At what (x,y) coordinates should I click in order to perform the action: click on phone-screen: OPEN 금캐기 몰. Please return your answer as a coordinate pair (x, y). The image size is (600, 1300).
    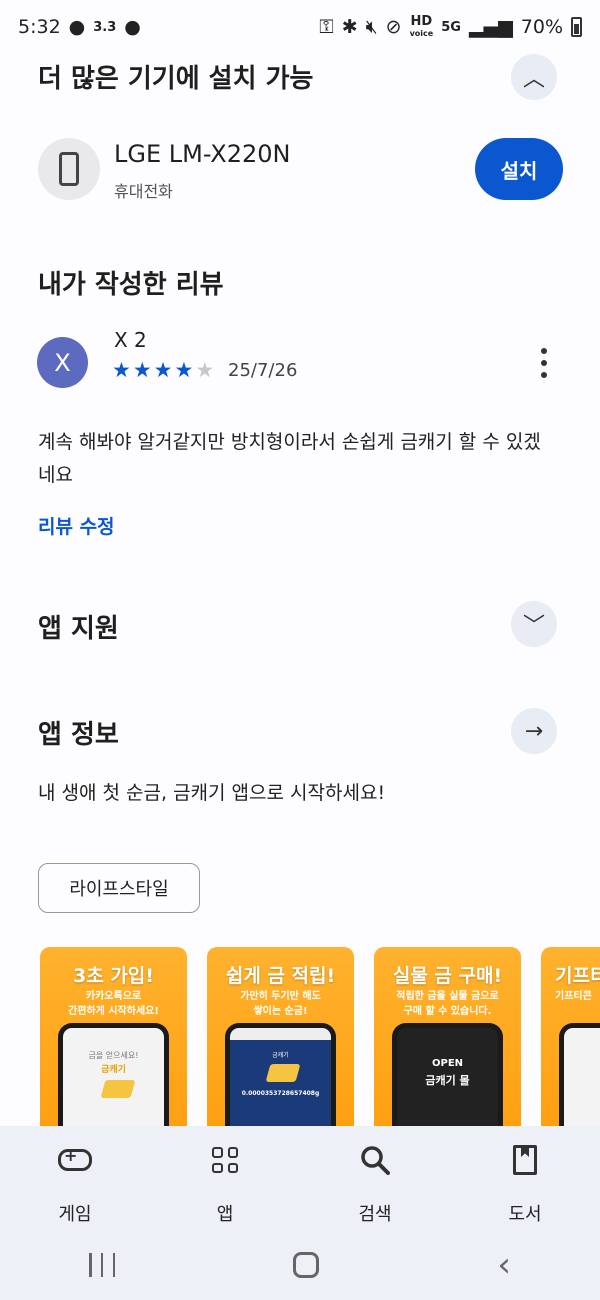
    Looking at the image, I should click on (447, 1077).